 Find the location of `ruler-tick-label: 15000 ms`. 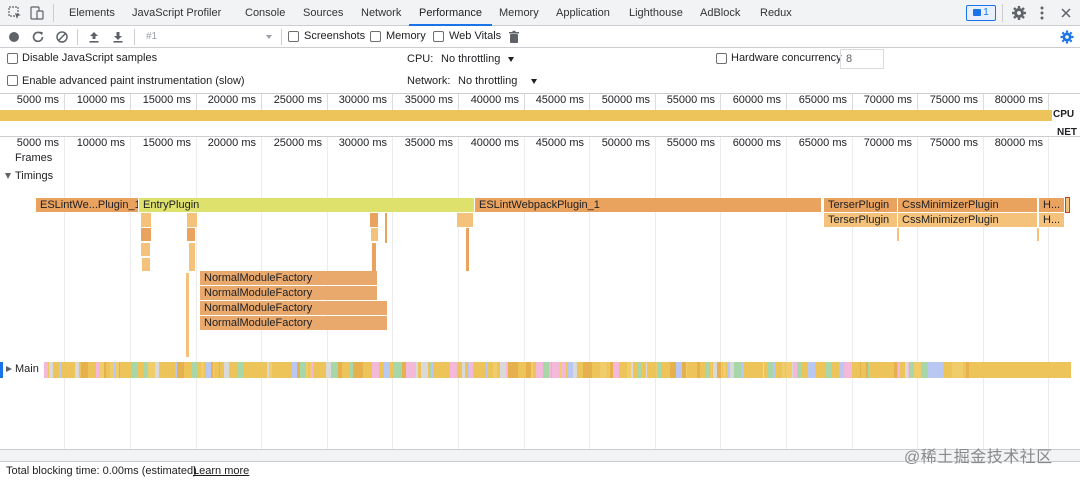

ruler-tick-label: 15000 ms is located at coordinates (166, 143).